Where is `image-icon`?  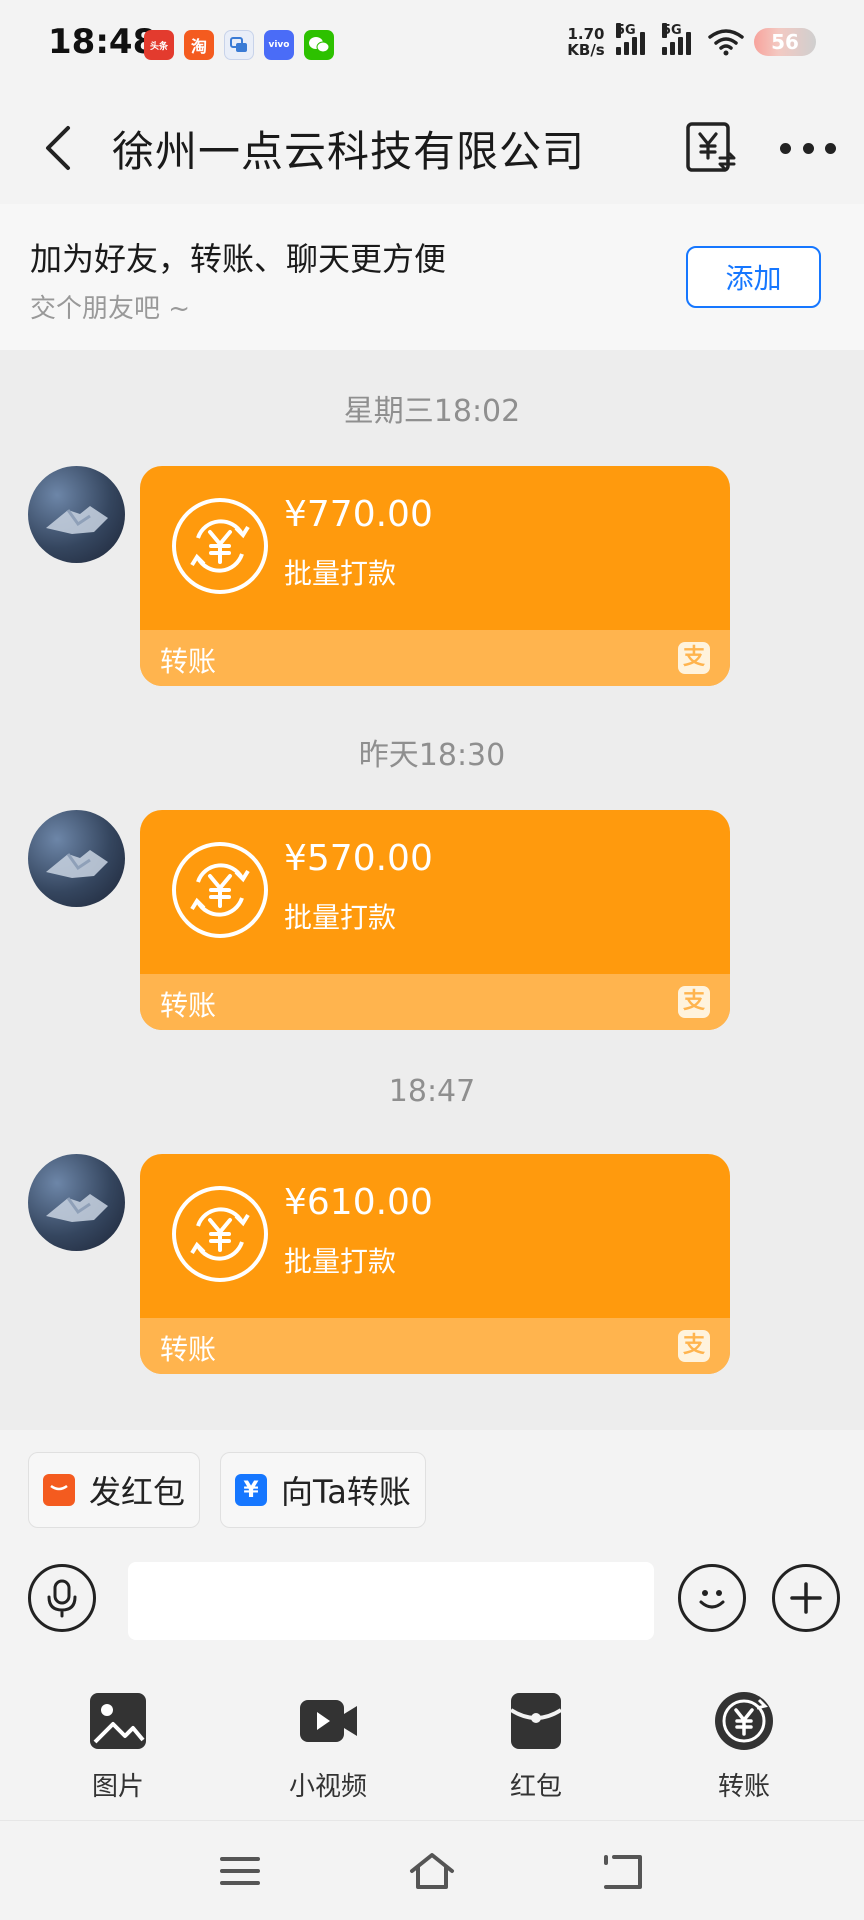
image-icon is located at coordinates (118, 1721).